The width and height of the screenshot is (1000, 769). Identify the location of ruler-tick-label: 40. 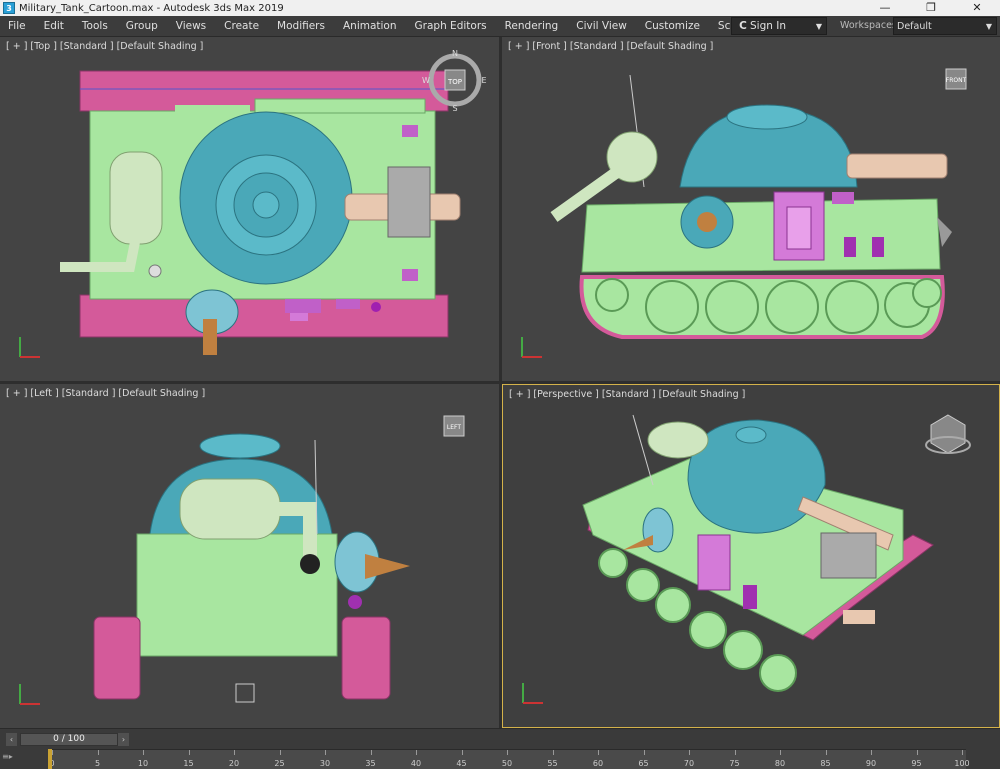
(416, 763).